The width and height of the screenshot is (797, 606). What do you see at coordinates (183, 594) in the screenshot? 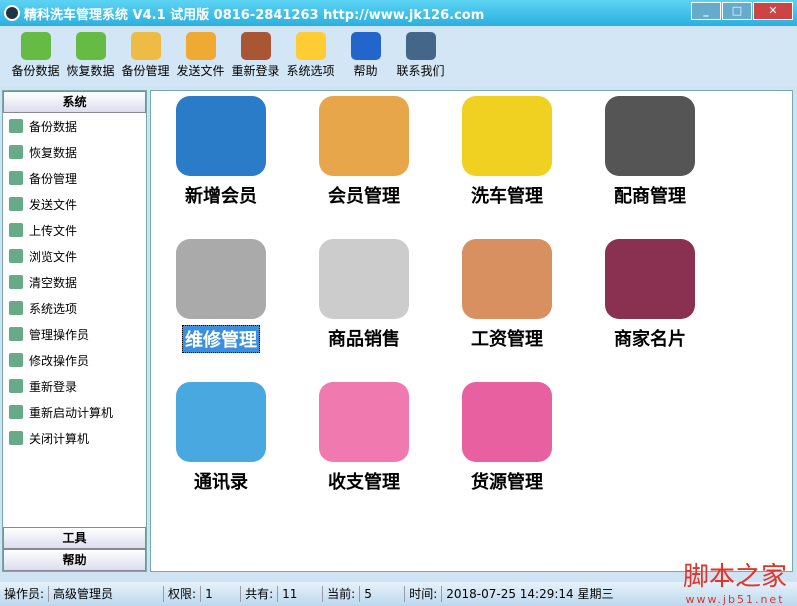
I see `perm-label: 权限:` at bounding box center [183, 594].